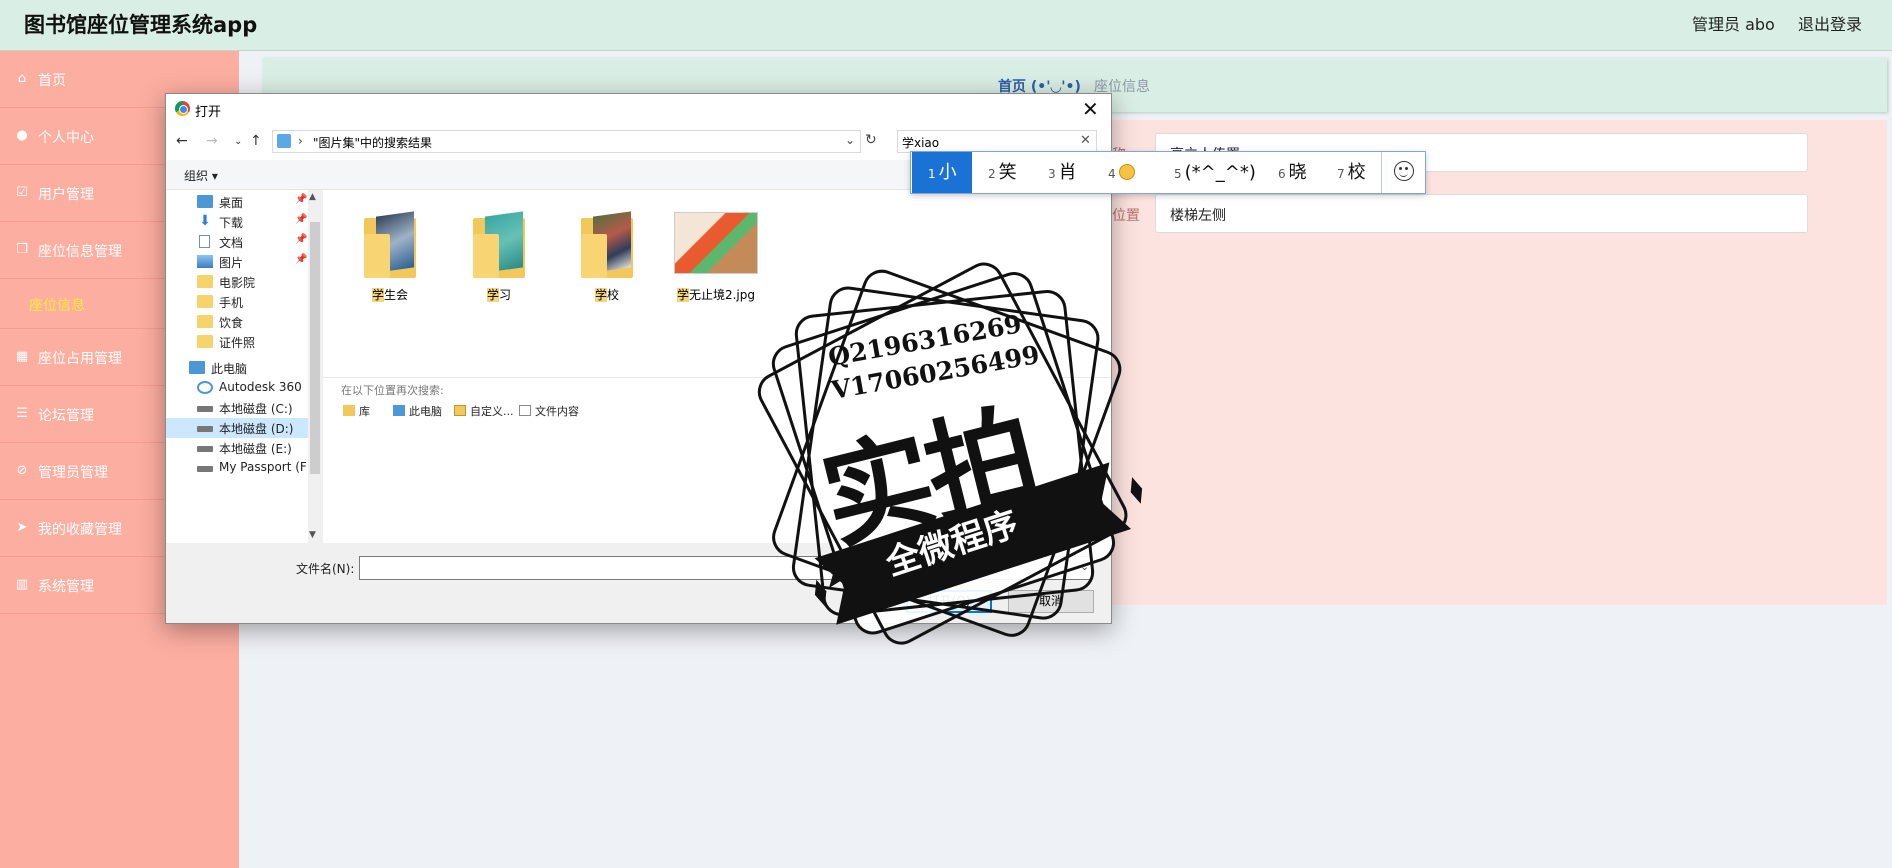 The width and height of the screenshot is (1892, 868). I want to click on file-item-study: 学习, so click(499, 255).